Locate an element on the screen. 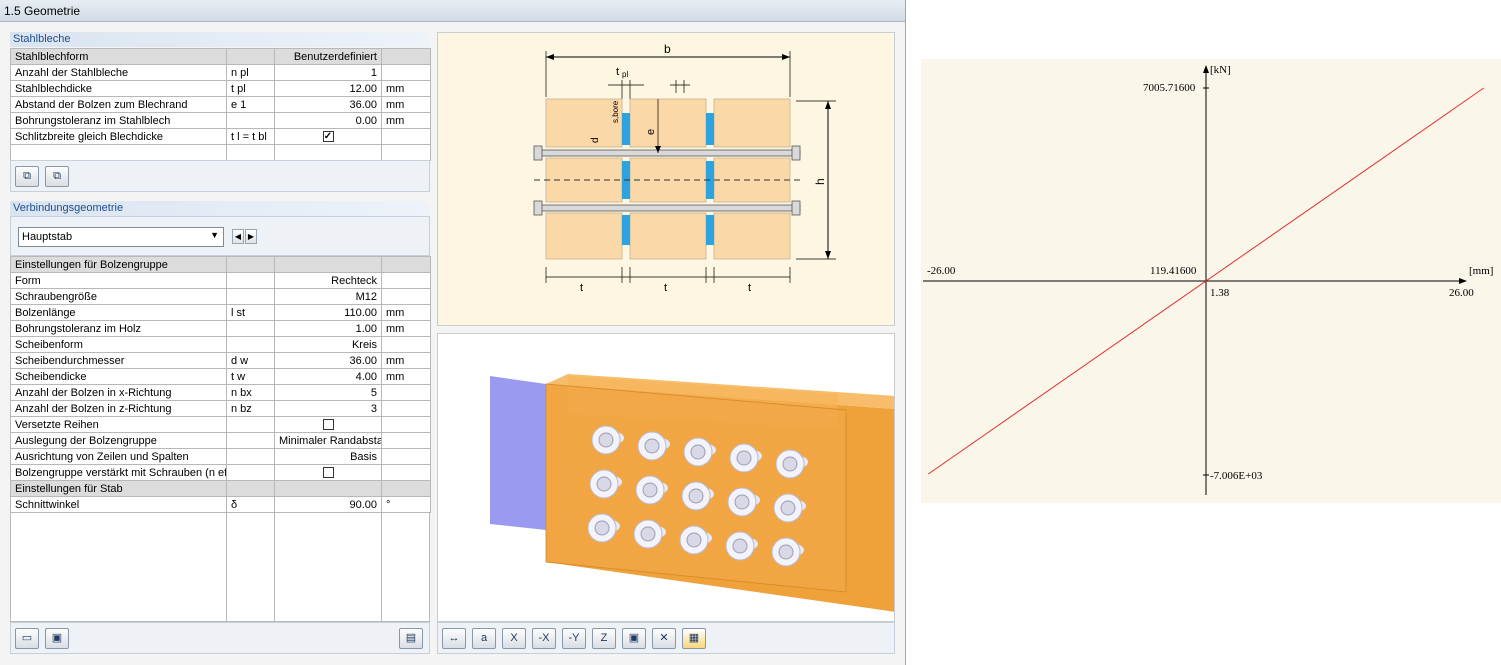 This screenshot has height=665, width=1501. row-value: 12.00 is located at coordinates (328, 88).